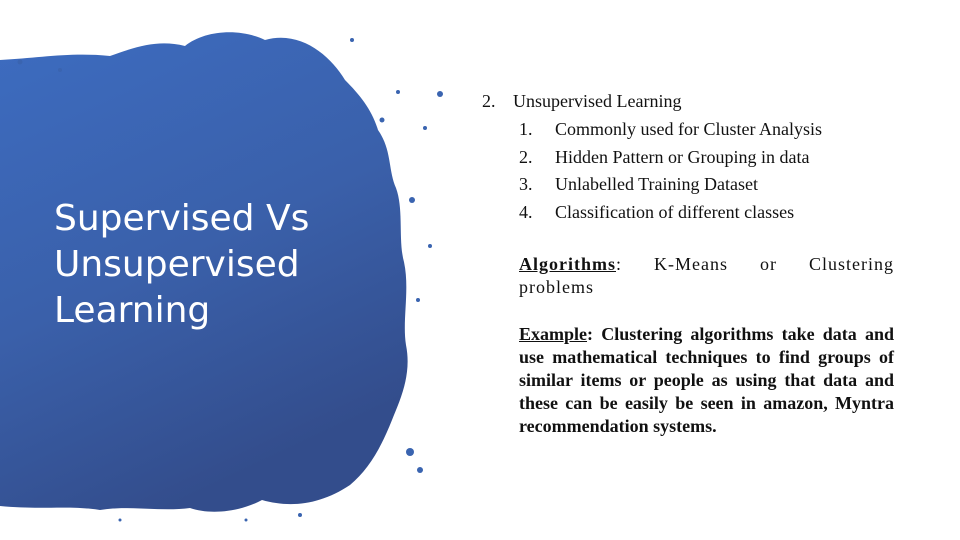  I want to click on sub-item-text: Unlabelled Training Dataset, so click(656, 184).